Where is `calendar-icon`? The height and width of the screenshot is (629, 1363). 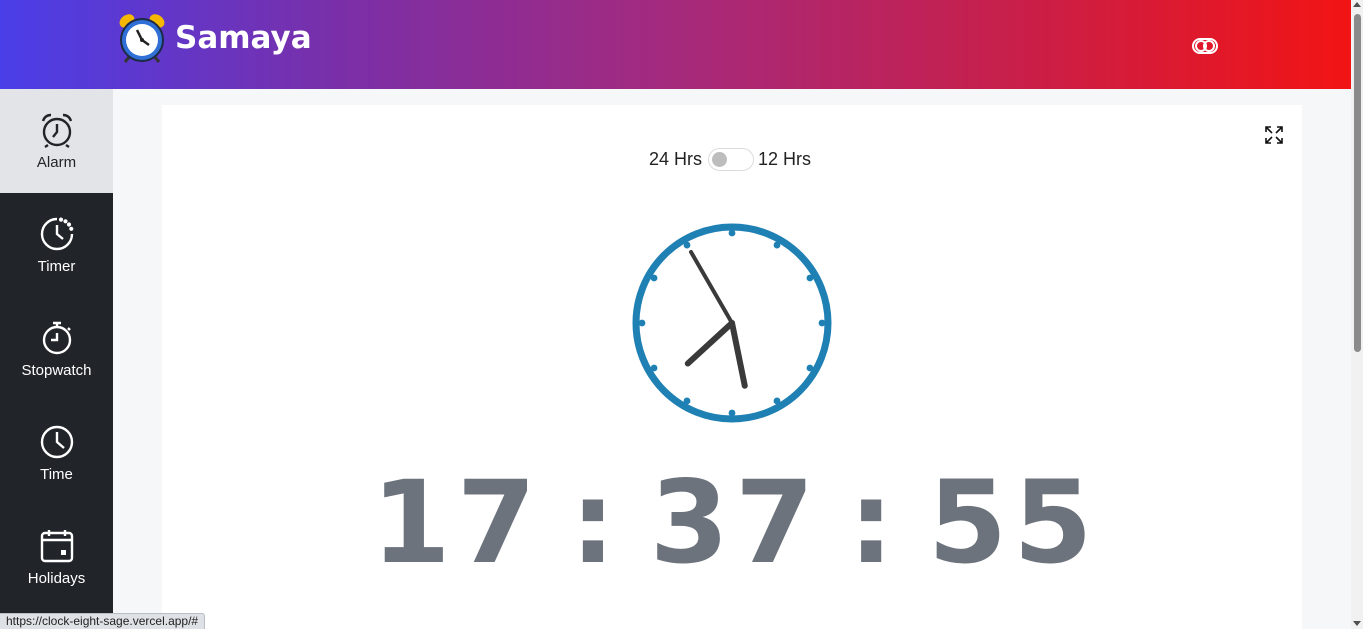 calendar-icon is located at coordinates (56, 545).